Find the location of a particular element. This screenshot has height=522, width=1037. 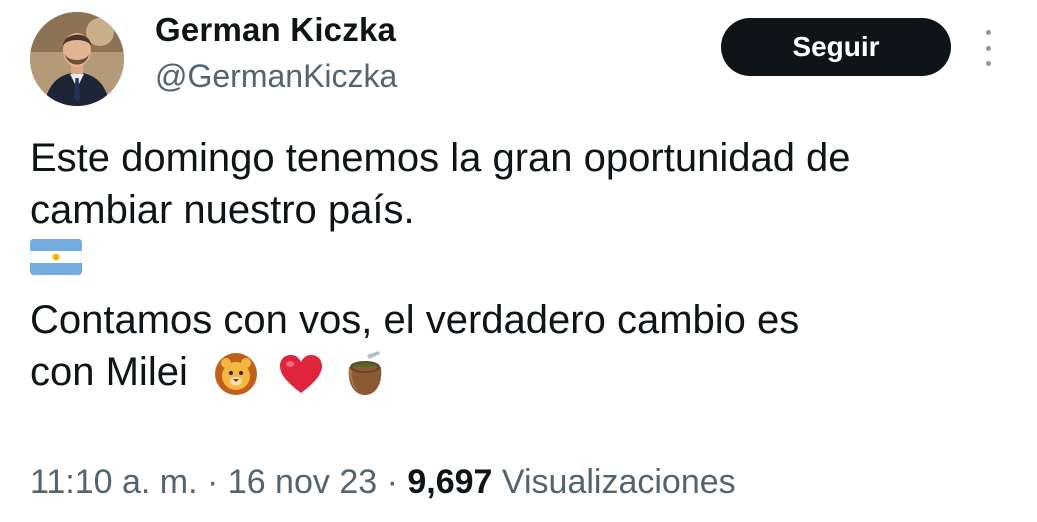

avatar is located at coordinates (77, 59).